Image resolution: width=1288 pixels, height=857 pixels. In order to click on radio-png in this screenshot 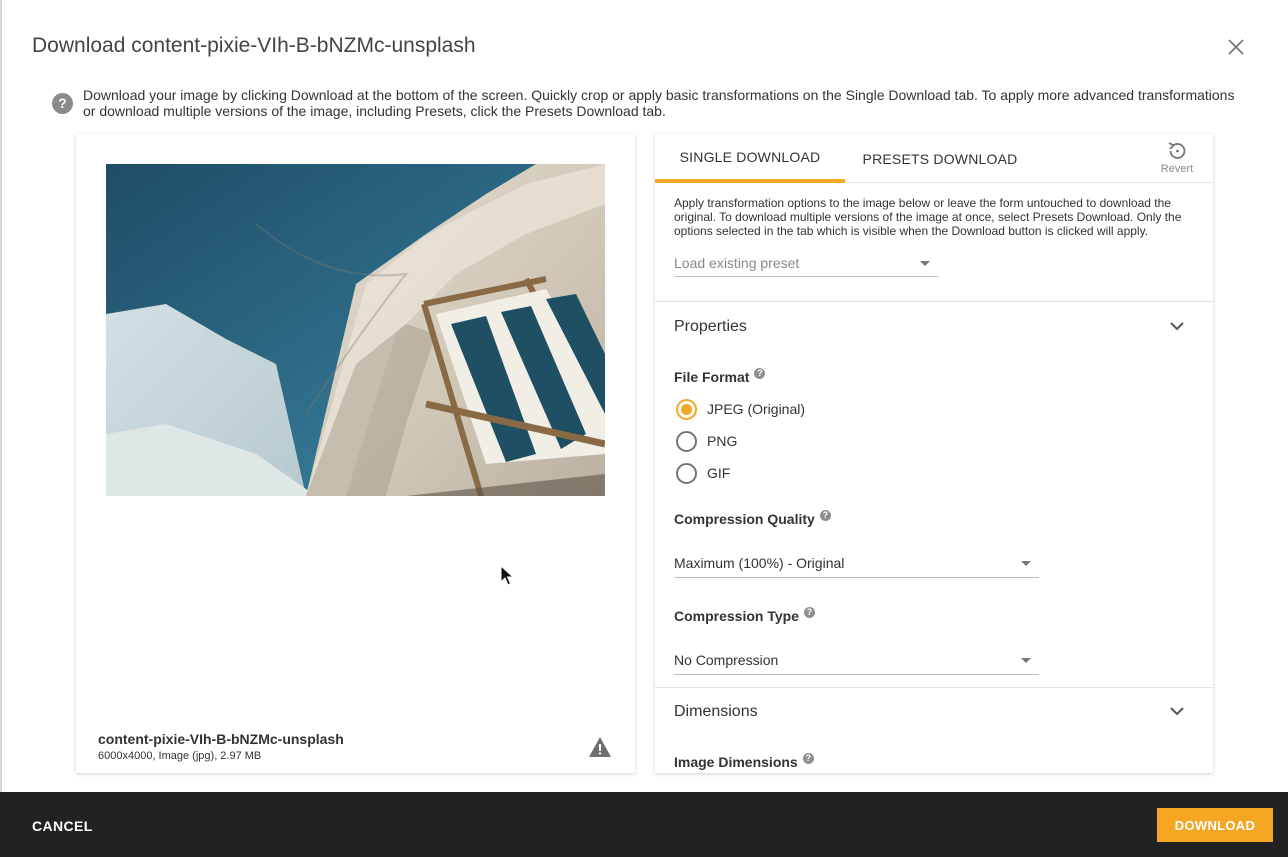, I will do `click(686, 441)`.